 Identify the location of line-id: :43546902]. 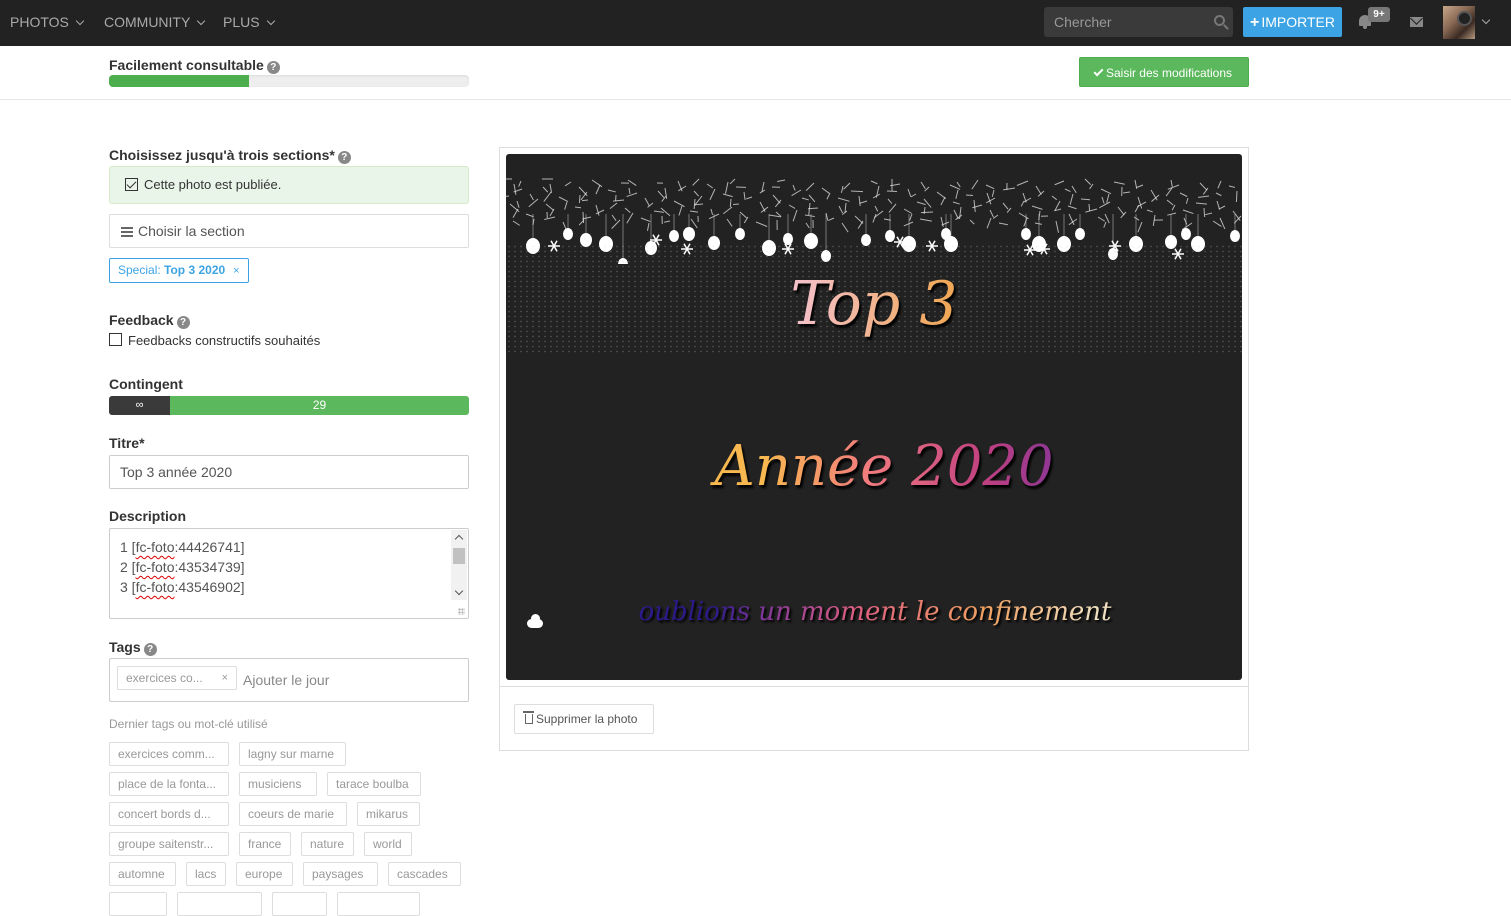
(209, 587).